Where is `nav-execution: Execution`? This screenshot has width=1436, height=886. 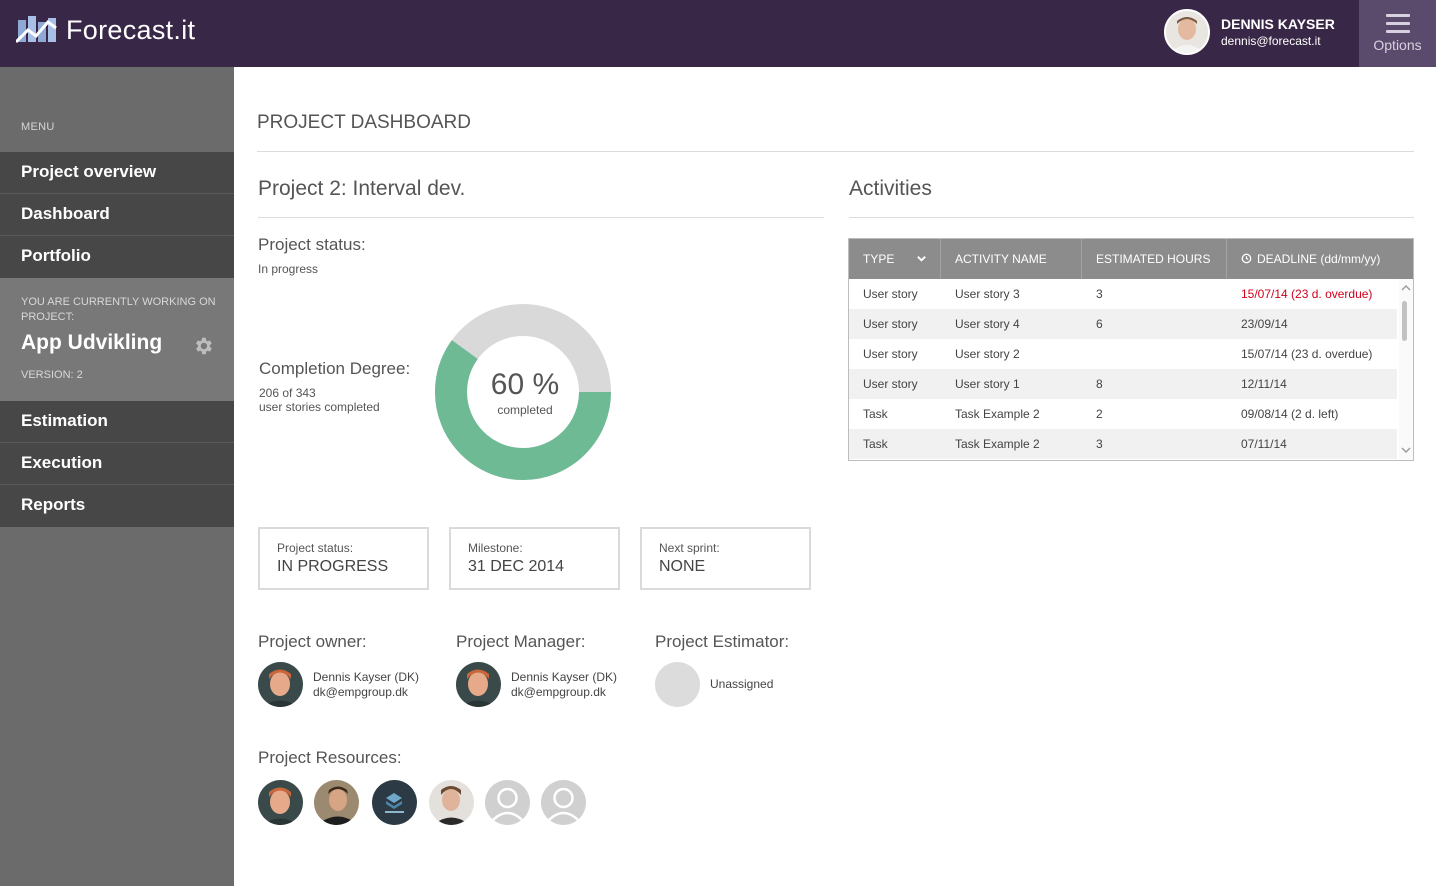 nav-execution: Execution is located at coordinates (117, 464).